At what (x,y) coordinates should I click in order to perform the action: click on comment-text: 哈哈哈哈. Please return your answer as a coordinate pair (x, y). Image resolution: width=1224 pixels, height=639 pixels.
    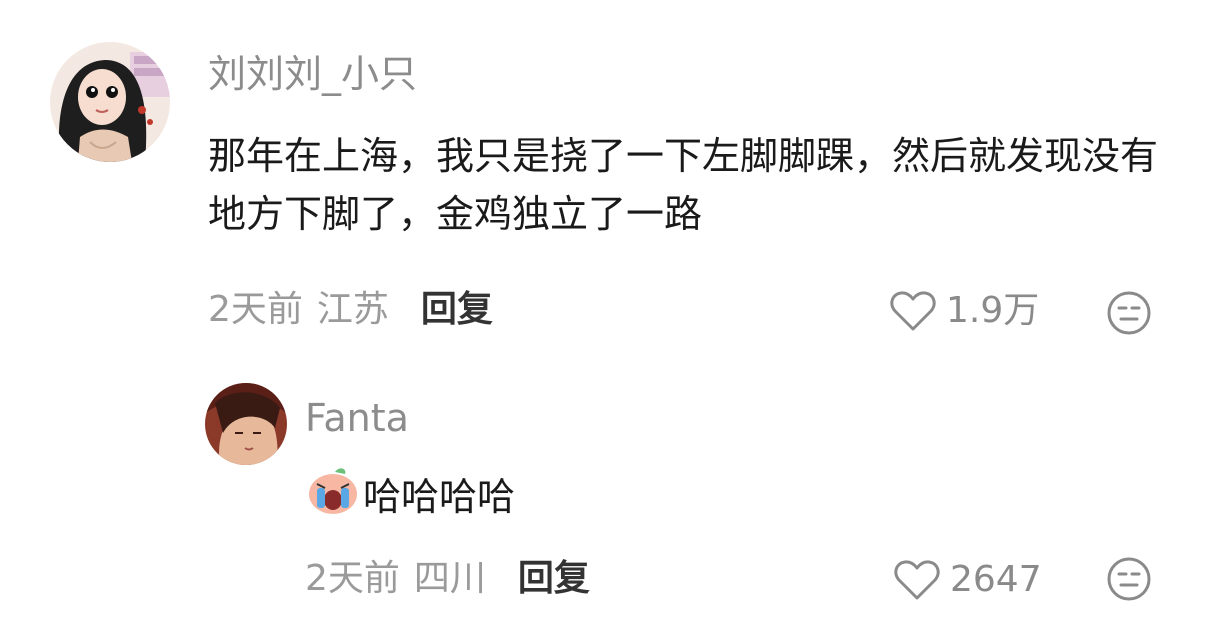
    Looking at the image, I should click on (410, 499).